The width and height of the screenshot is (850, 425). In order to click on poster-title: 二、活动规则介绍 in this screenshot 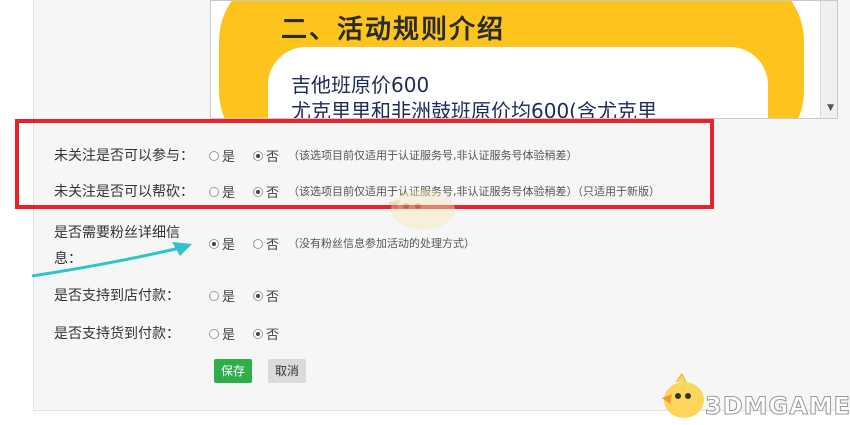, I will do `click(393, 30)`.